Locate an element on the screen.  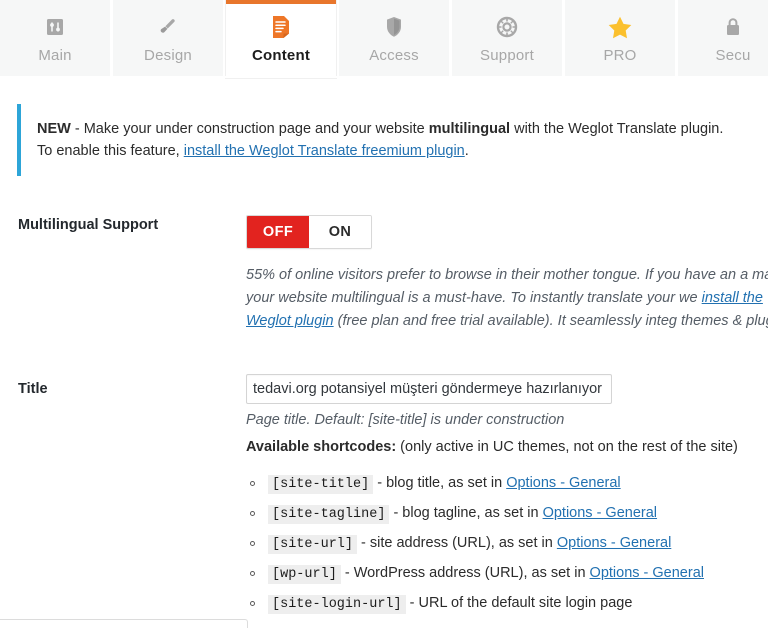
tab-security: Secu is located at coordinates (723, 39).